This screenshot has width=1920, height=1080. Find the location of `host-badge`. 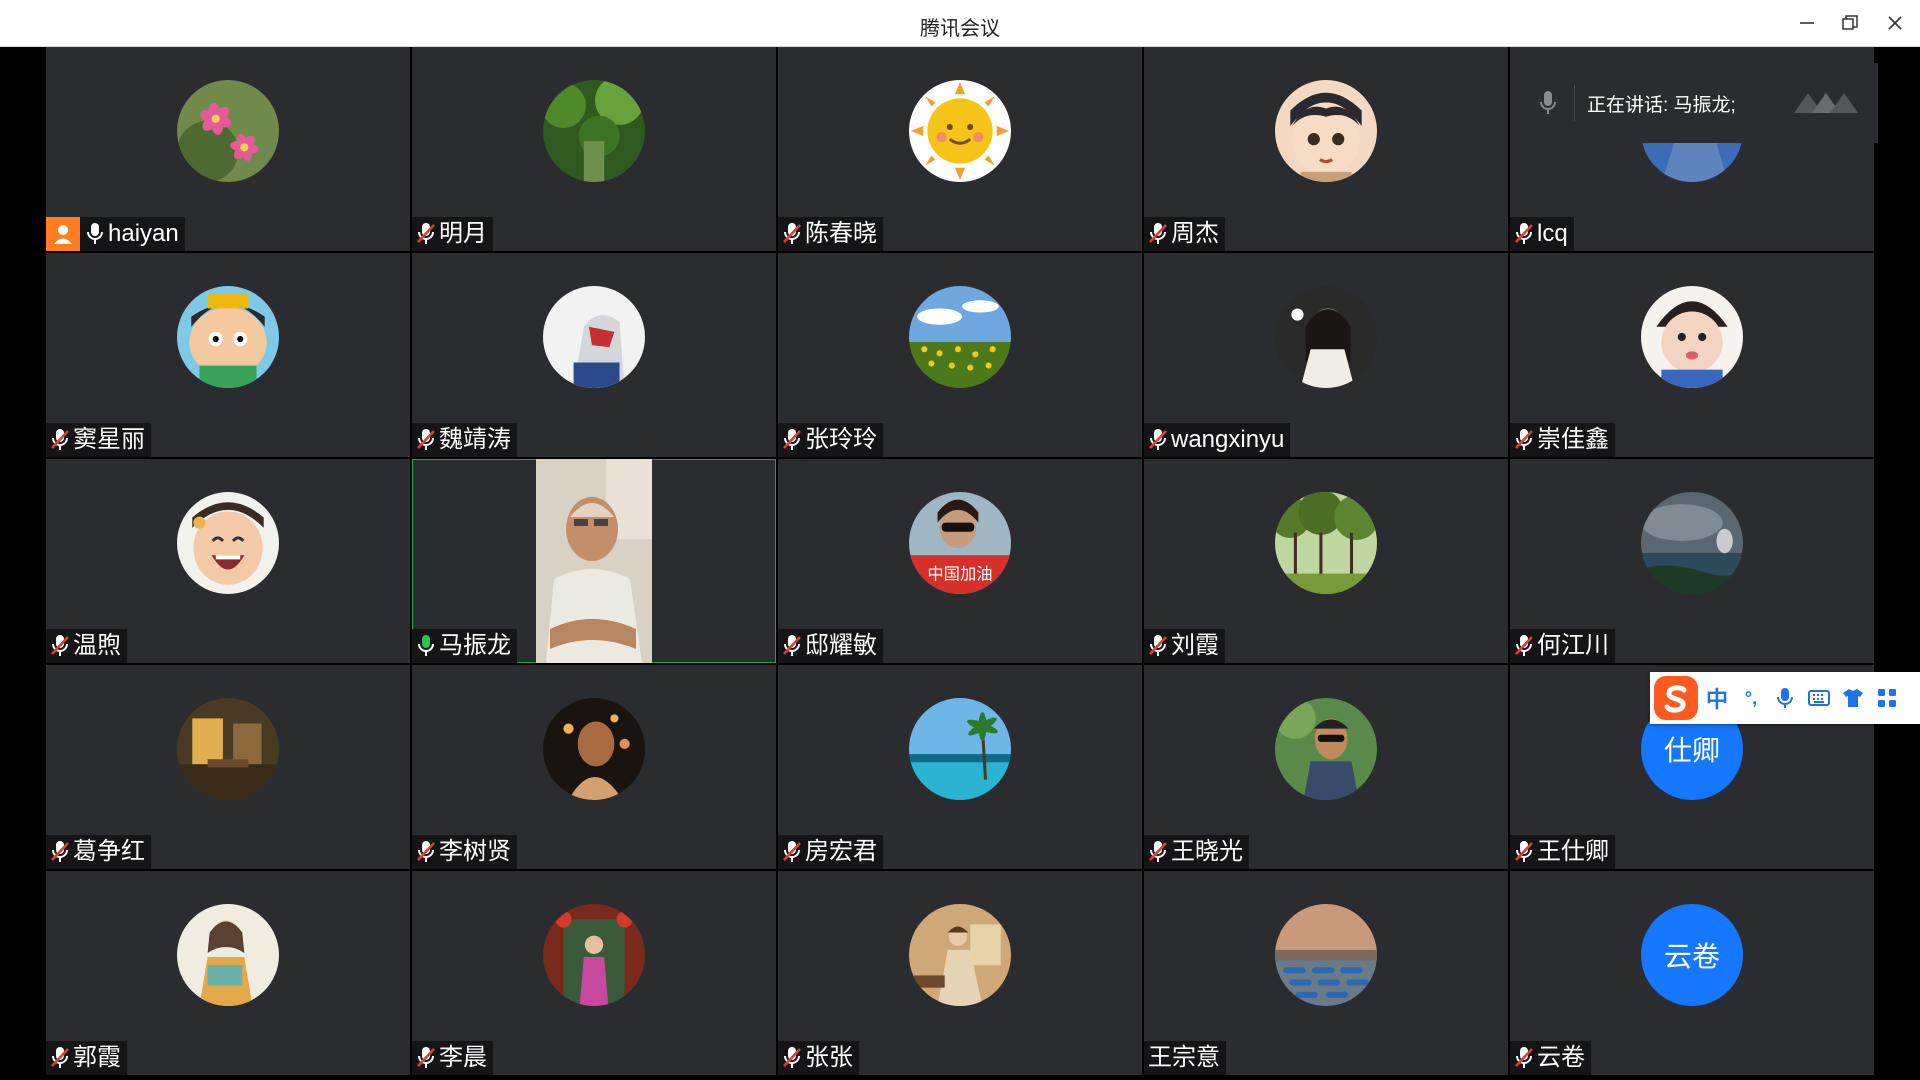

host-badge is located at coordinates (63, 234).